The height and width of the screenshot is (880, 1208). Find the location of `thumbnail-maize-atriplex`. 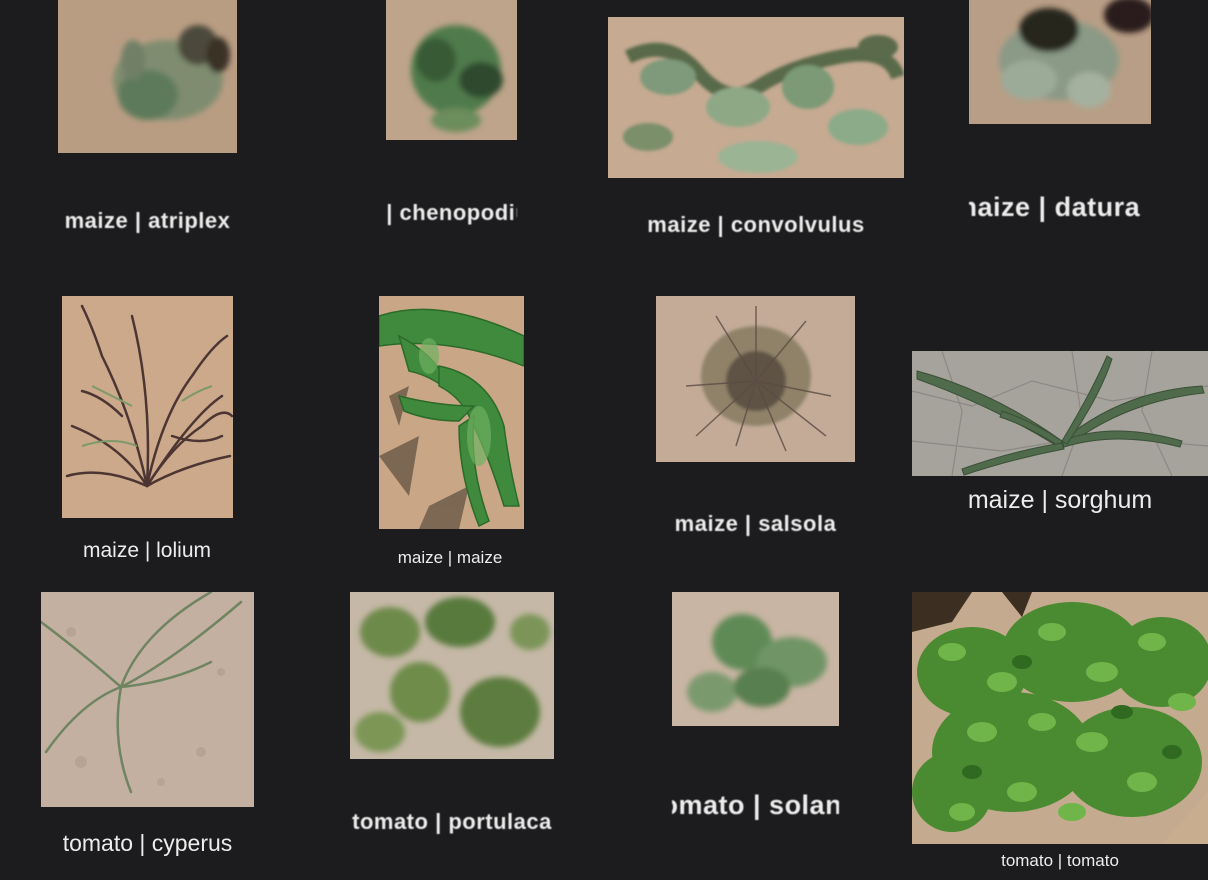

thumbnail-maize-atriplex is located at coordinates (147, 76).